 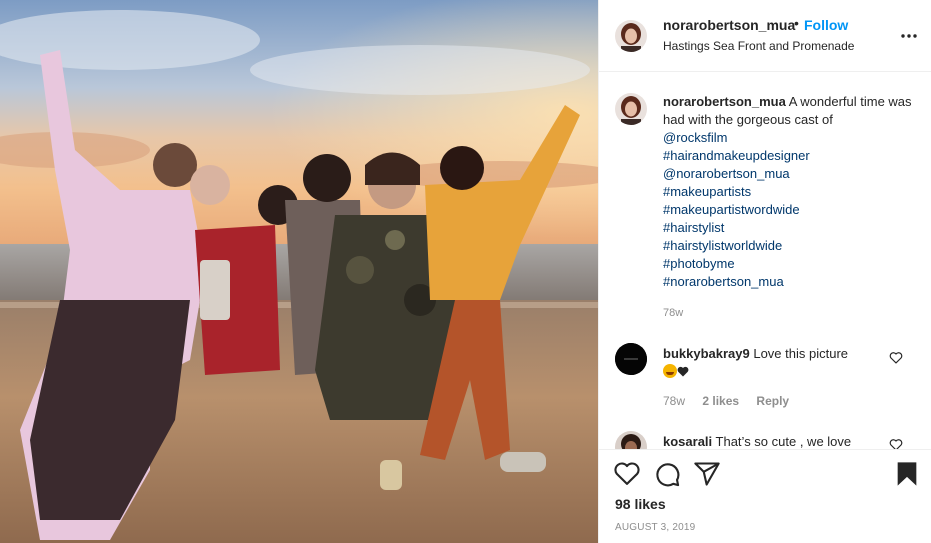 I want to click on comment-body: That’s so cute , we love, so click(x=782, y=441).